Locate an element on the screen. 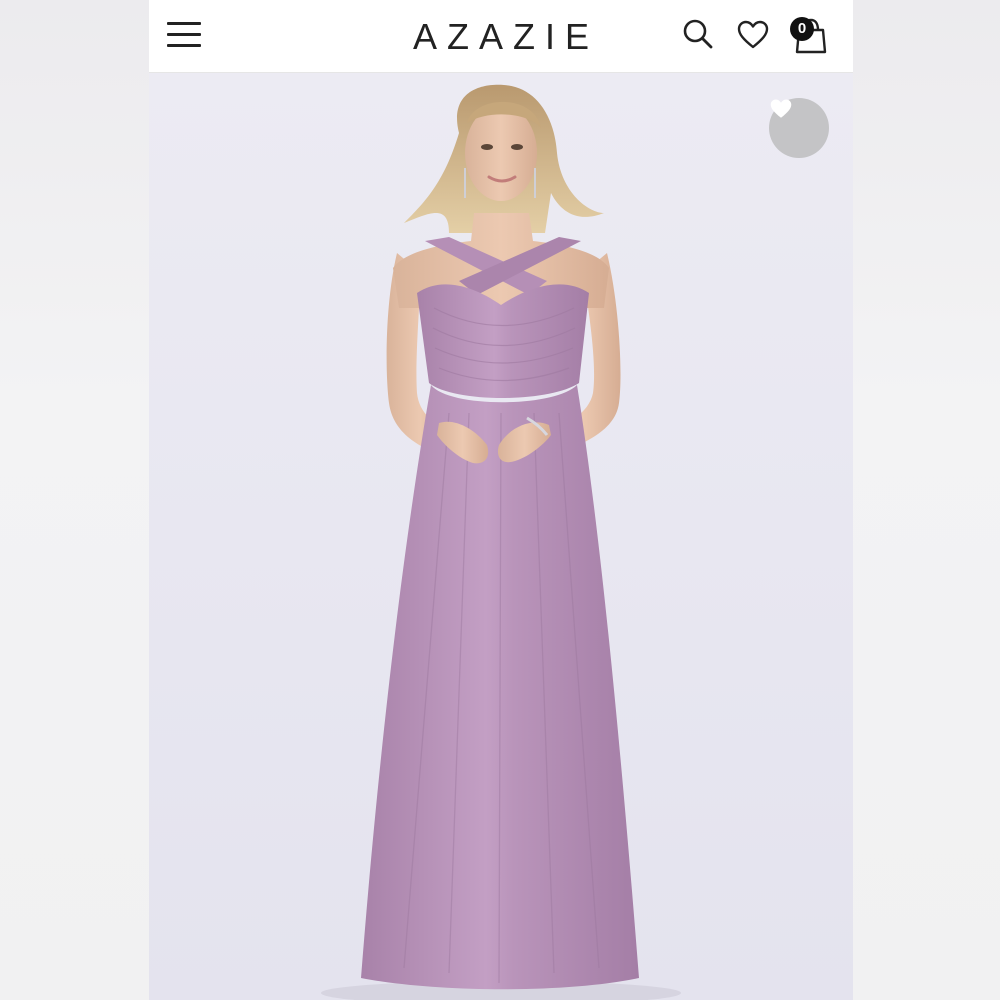 The height and width of the screenshot is (1000, 1000). image-wishlist-button is located at coordinates (799, 128).